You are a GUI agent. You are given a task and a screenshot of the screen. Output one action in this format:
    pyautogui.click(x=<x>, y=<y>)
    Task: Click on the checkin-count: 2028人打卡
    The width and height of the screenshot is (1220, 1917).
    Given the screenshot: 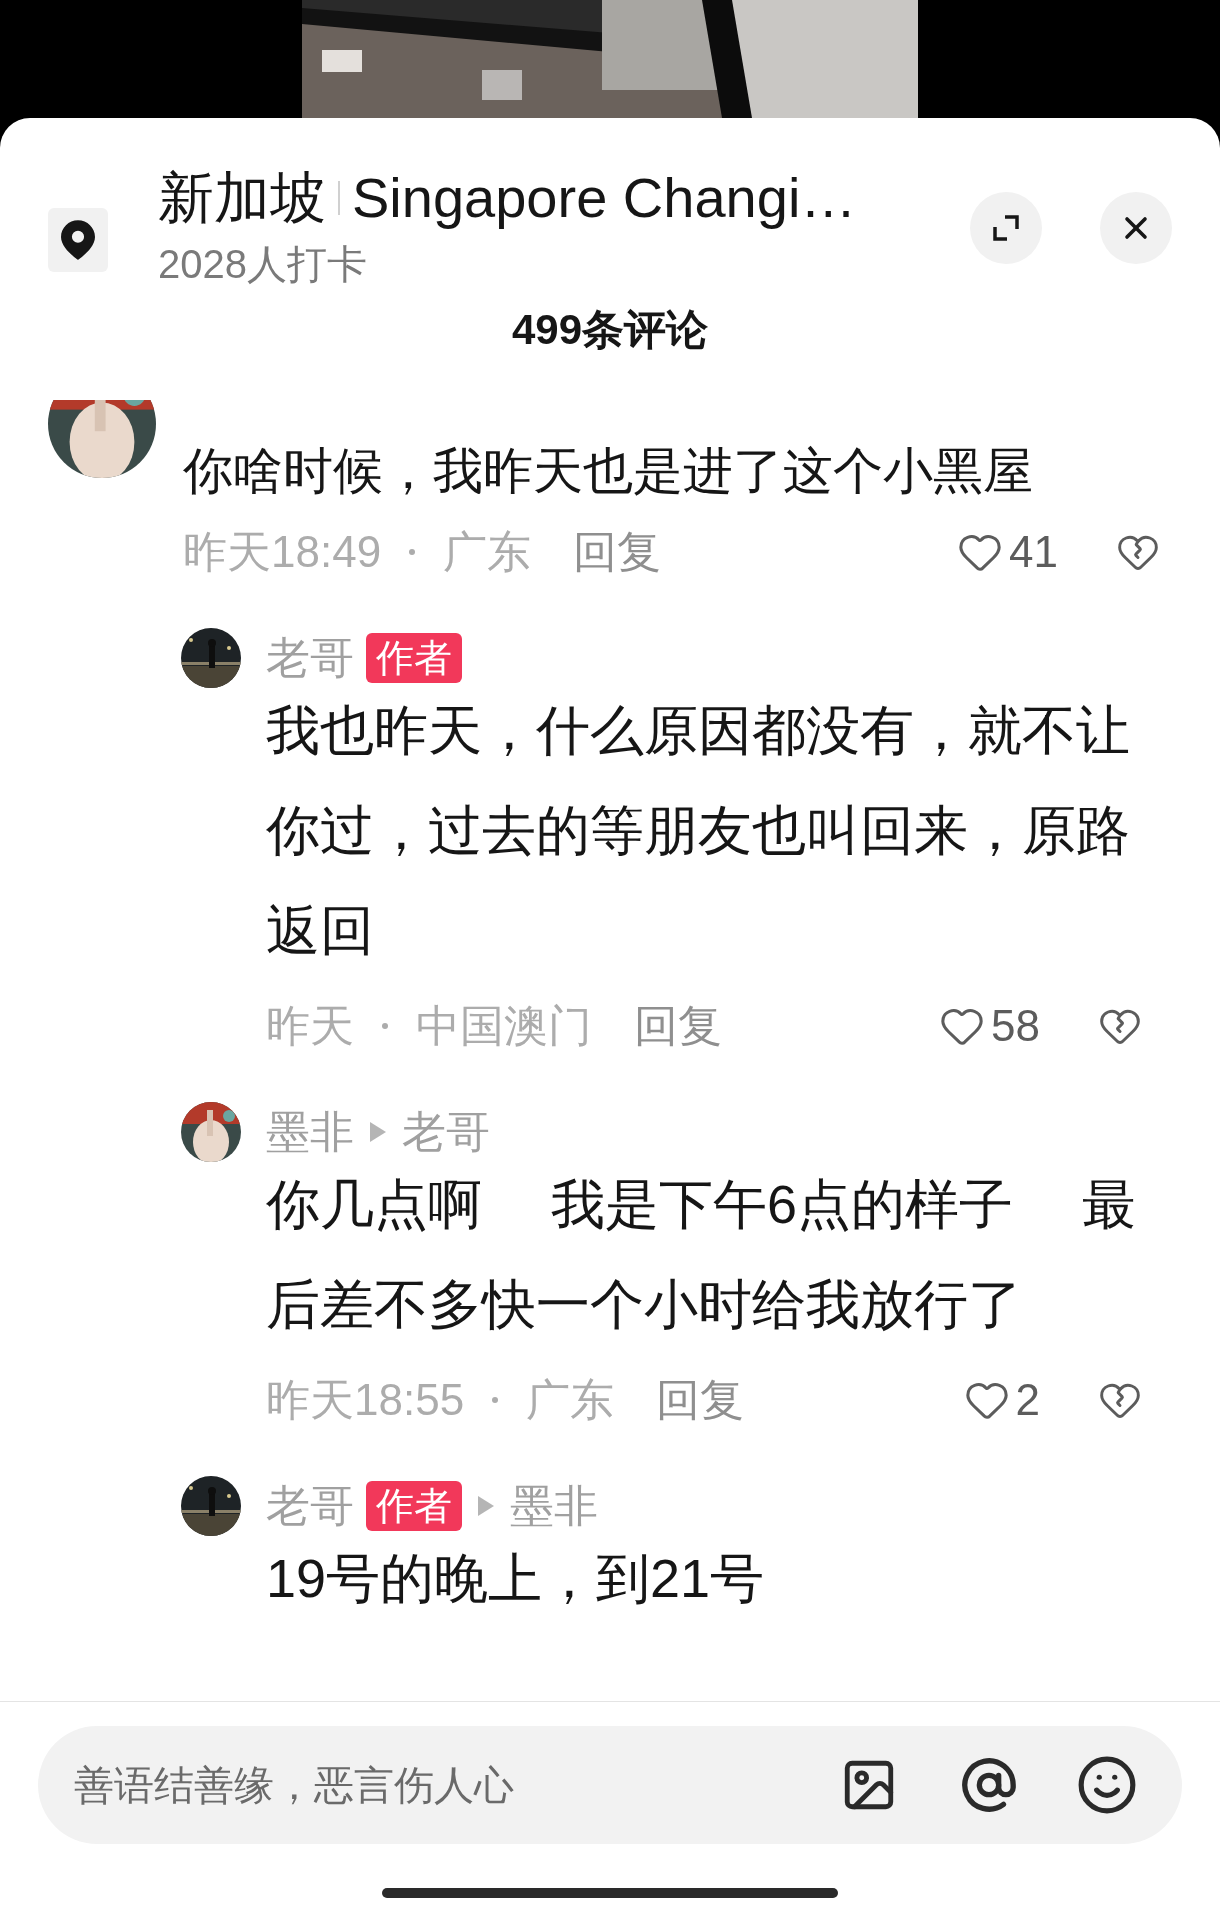 What is the action you would take?
    pyautogui.click(x=263, y=264)
    